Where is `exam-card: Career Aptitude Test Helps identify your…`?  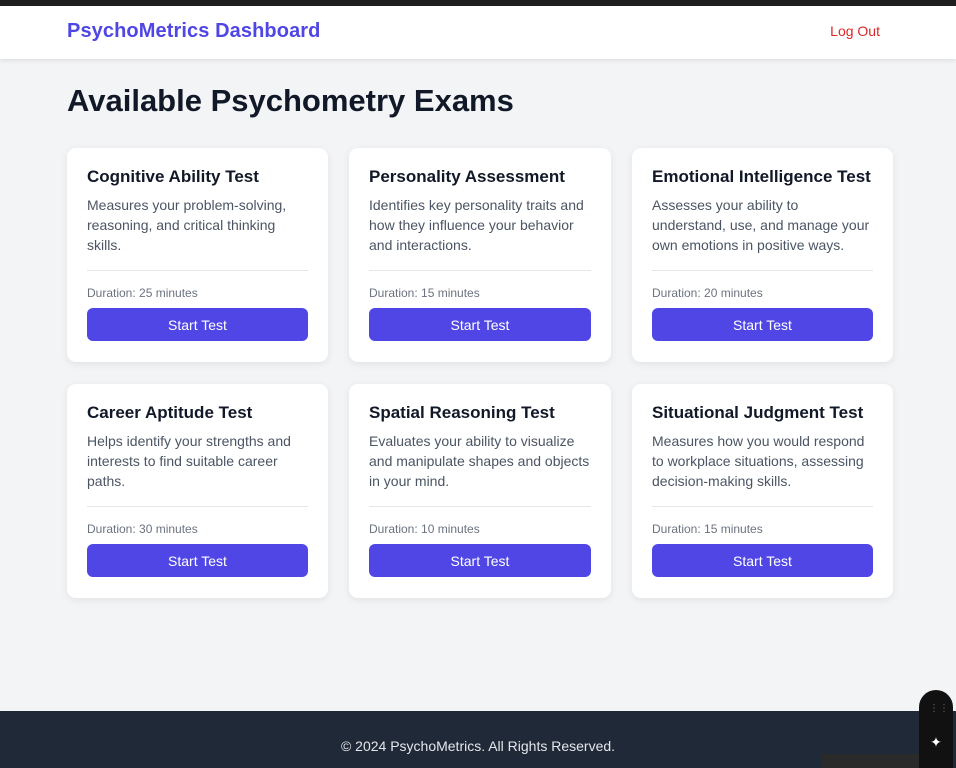
exam-card: Career Aptitude Test Helps identify your… is located at coordinates (197, 491).